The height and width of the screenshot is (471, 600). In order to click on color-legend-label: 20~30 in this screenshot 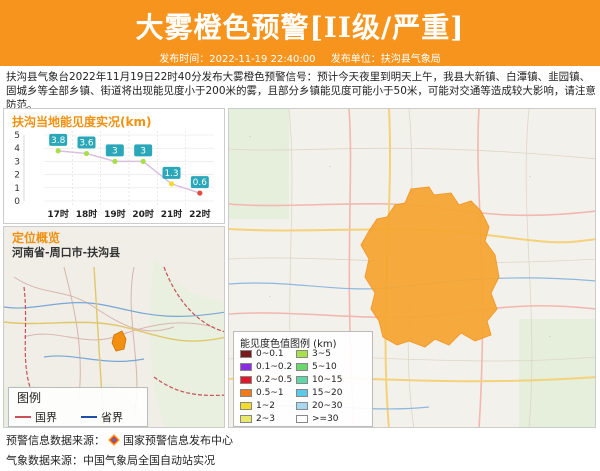, I will do `click(327, 406)`.